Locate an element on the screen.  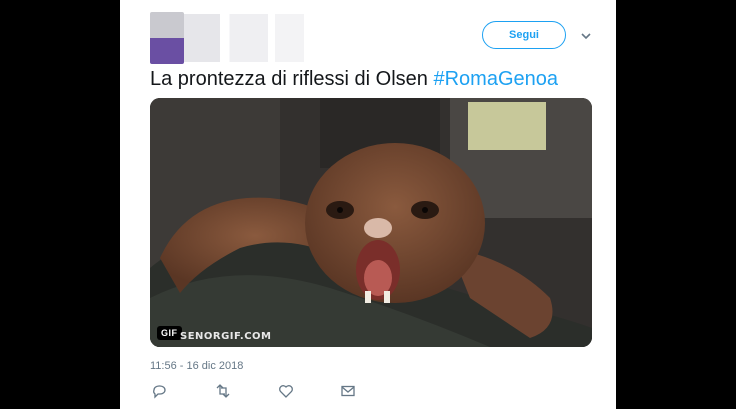
chevron-down-icon is located at coordinates (586, 36).